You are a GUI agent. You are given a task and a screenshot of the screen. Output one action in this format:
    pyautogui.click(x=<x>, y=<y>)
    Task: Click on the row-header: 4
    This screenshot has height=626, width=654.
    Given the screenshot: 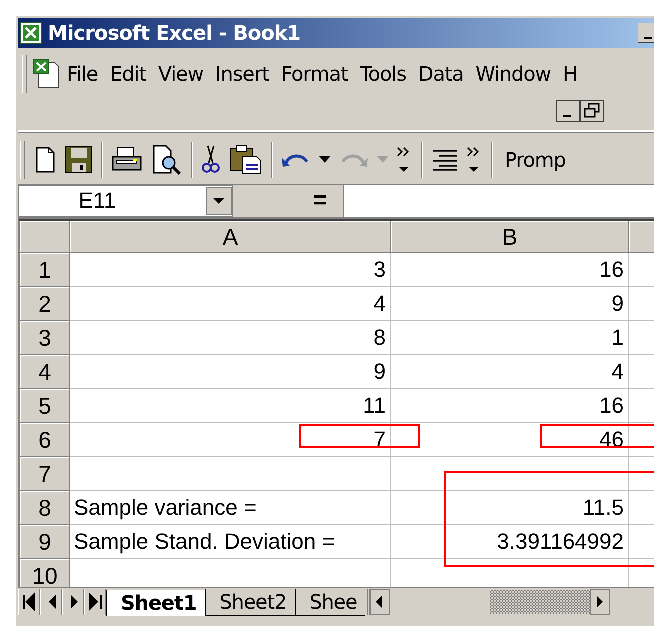 What is the action you would take?
    pyautogui.click(x=45, y=372)
    